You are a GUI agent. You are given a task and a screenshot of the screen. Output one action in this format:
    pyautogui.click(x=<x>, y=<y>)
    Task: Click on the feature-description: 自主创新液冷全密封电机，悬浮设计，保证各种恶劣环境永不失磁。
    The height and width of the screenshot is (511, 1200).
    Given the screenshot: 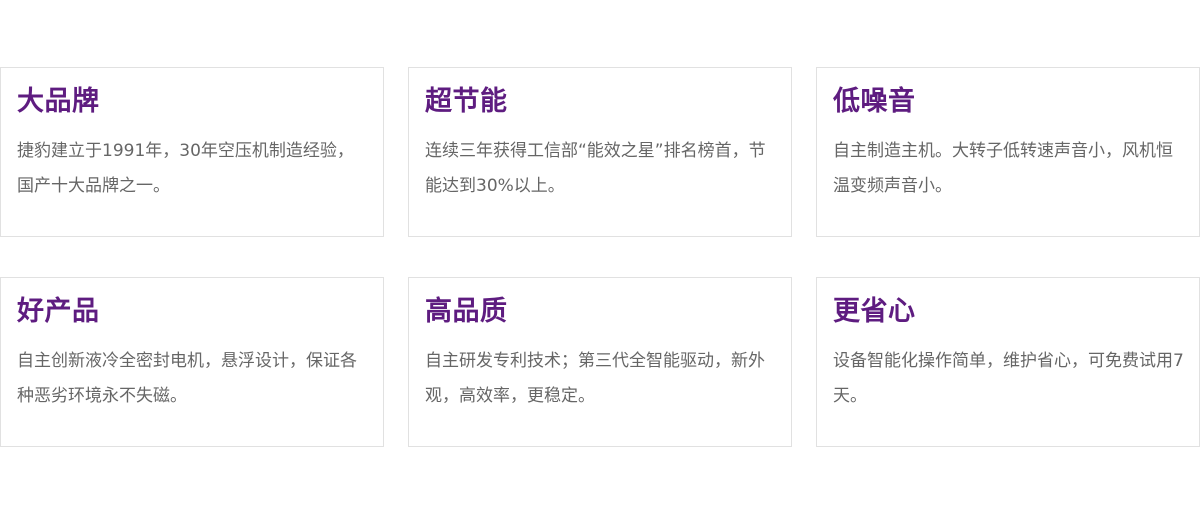 What is the action you would take?
    pyautogui.click(x=187, y=378)
    